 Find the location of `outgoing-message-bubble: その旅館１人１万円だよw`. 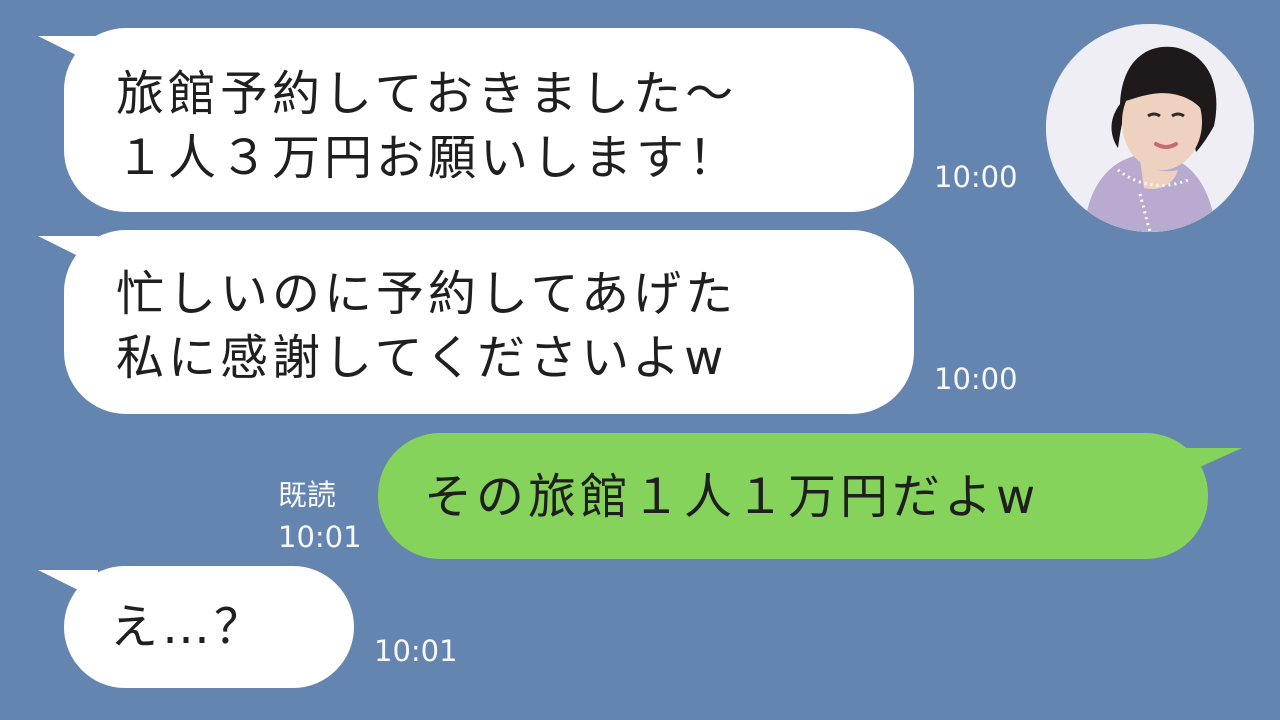

outgoing-message-bubble: その旅館１人１万円だよw is located at coordinates (793, 496).